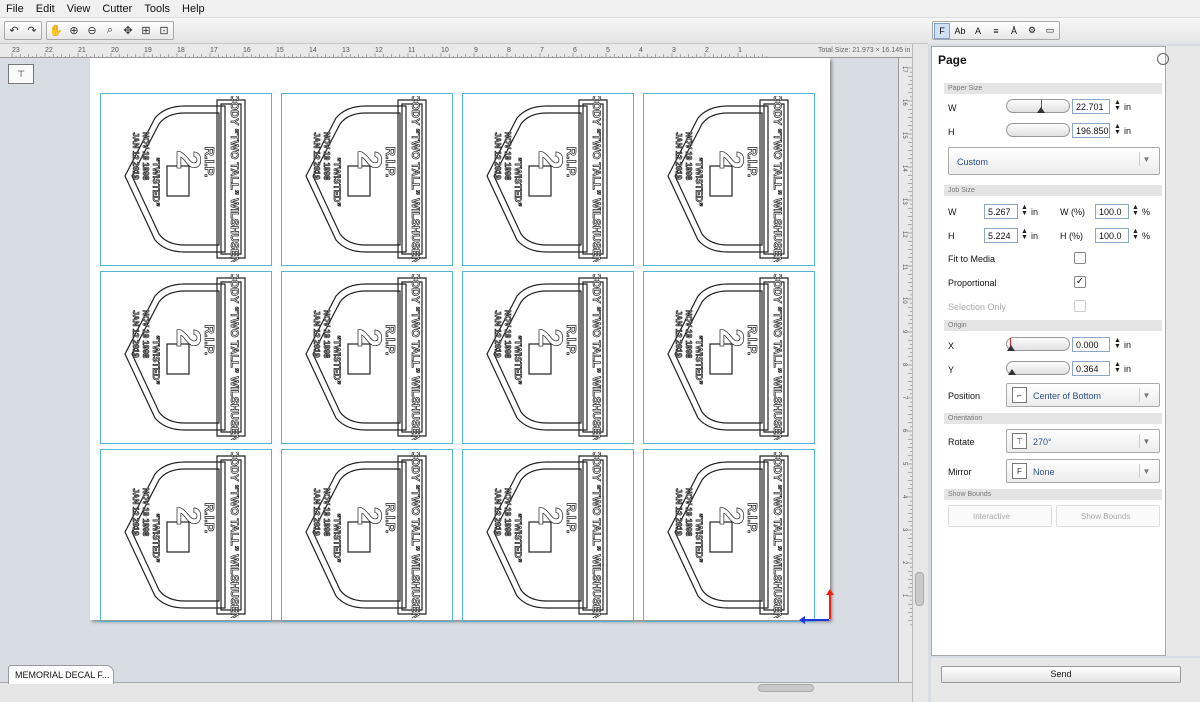 This screenshot has width=1200, height=702. I want to click on paper-h-input: 196.850, so click(1091, 130).